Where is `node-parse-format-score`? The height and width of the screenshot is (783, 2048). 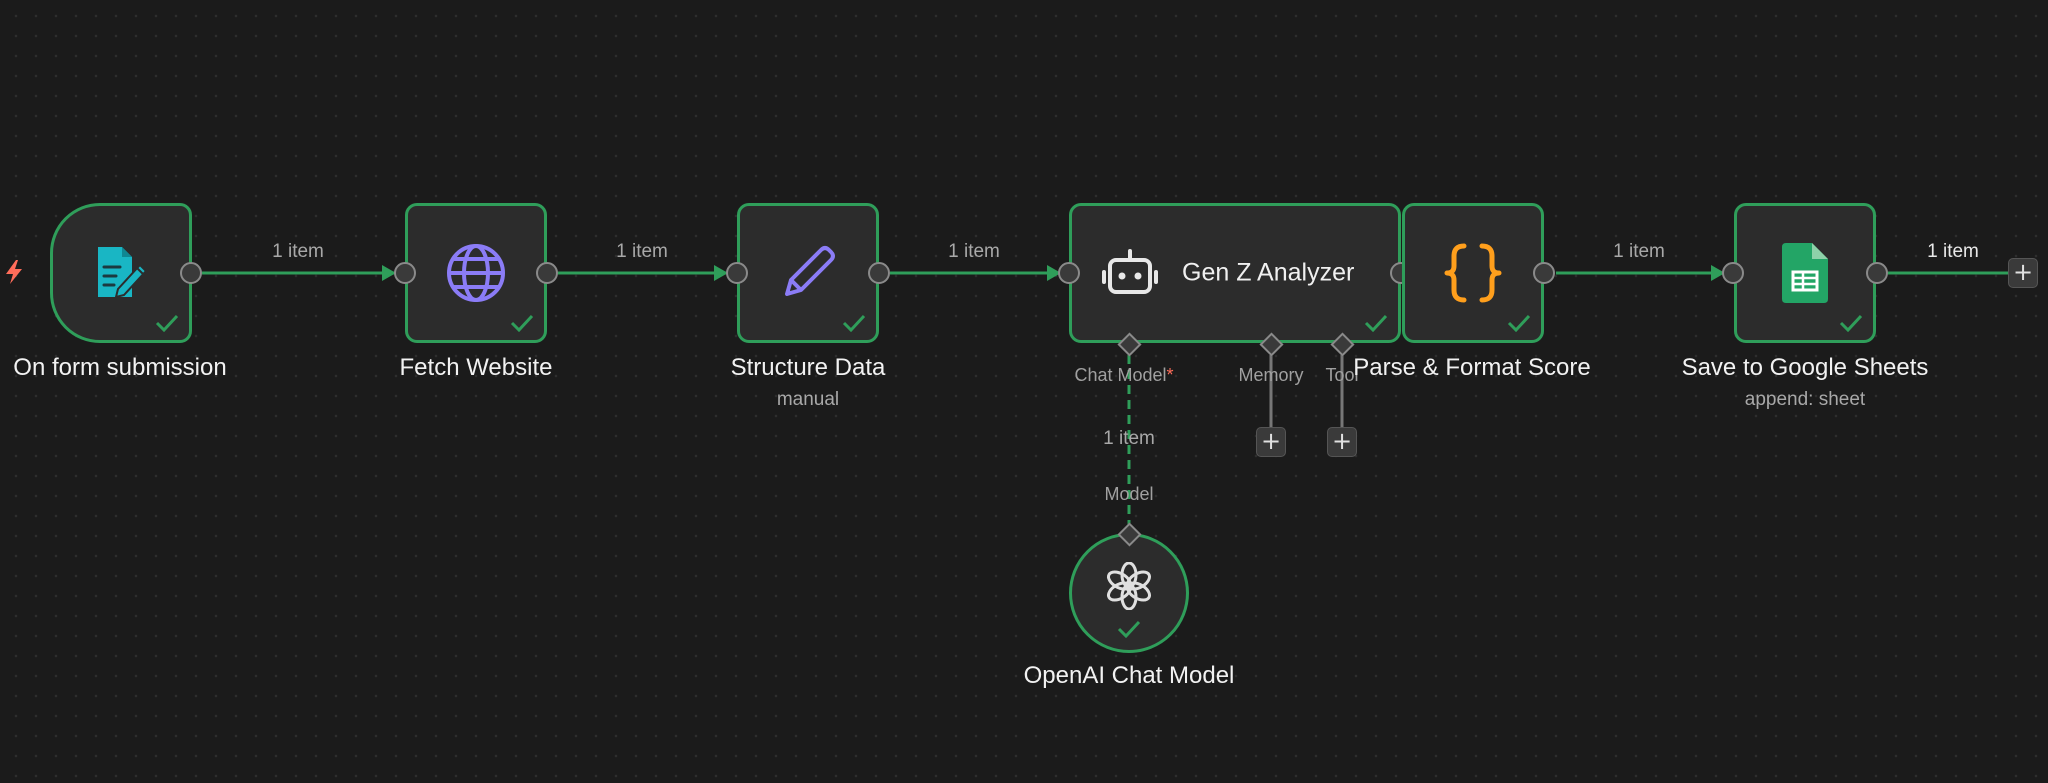
node-parse-format-score is located at coordinates (1473, 273).